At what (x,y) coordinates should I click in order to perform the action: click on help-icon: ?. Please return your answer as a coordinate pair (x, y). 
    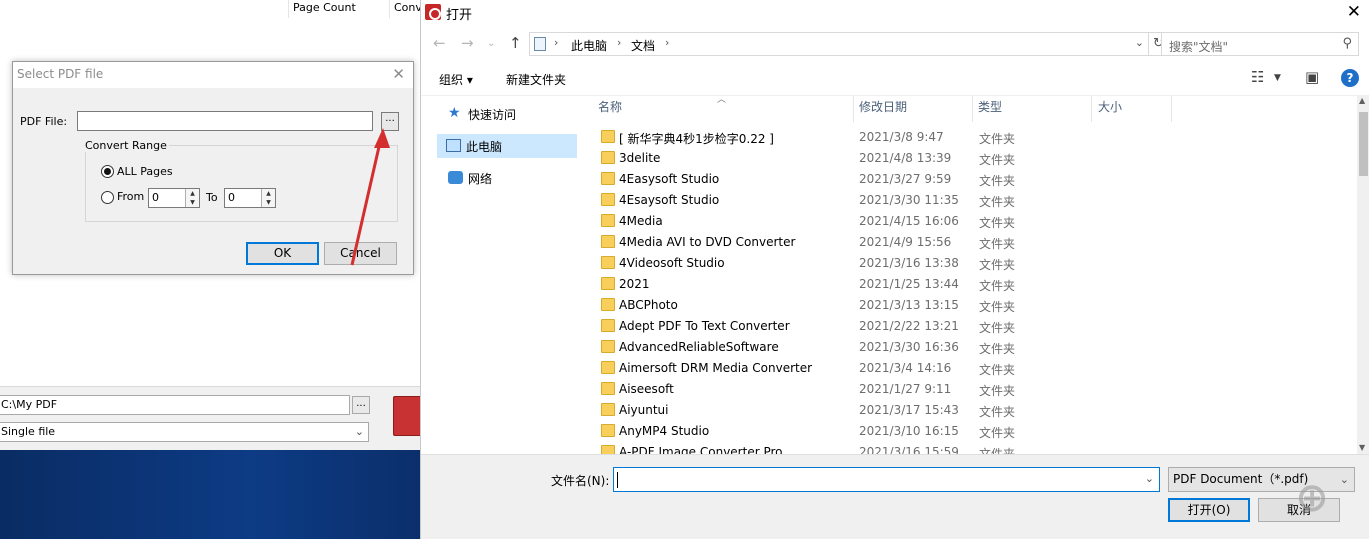
    Looking at the image, I should click on (1350, 78).